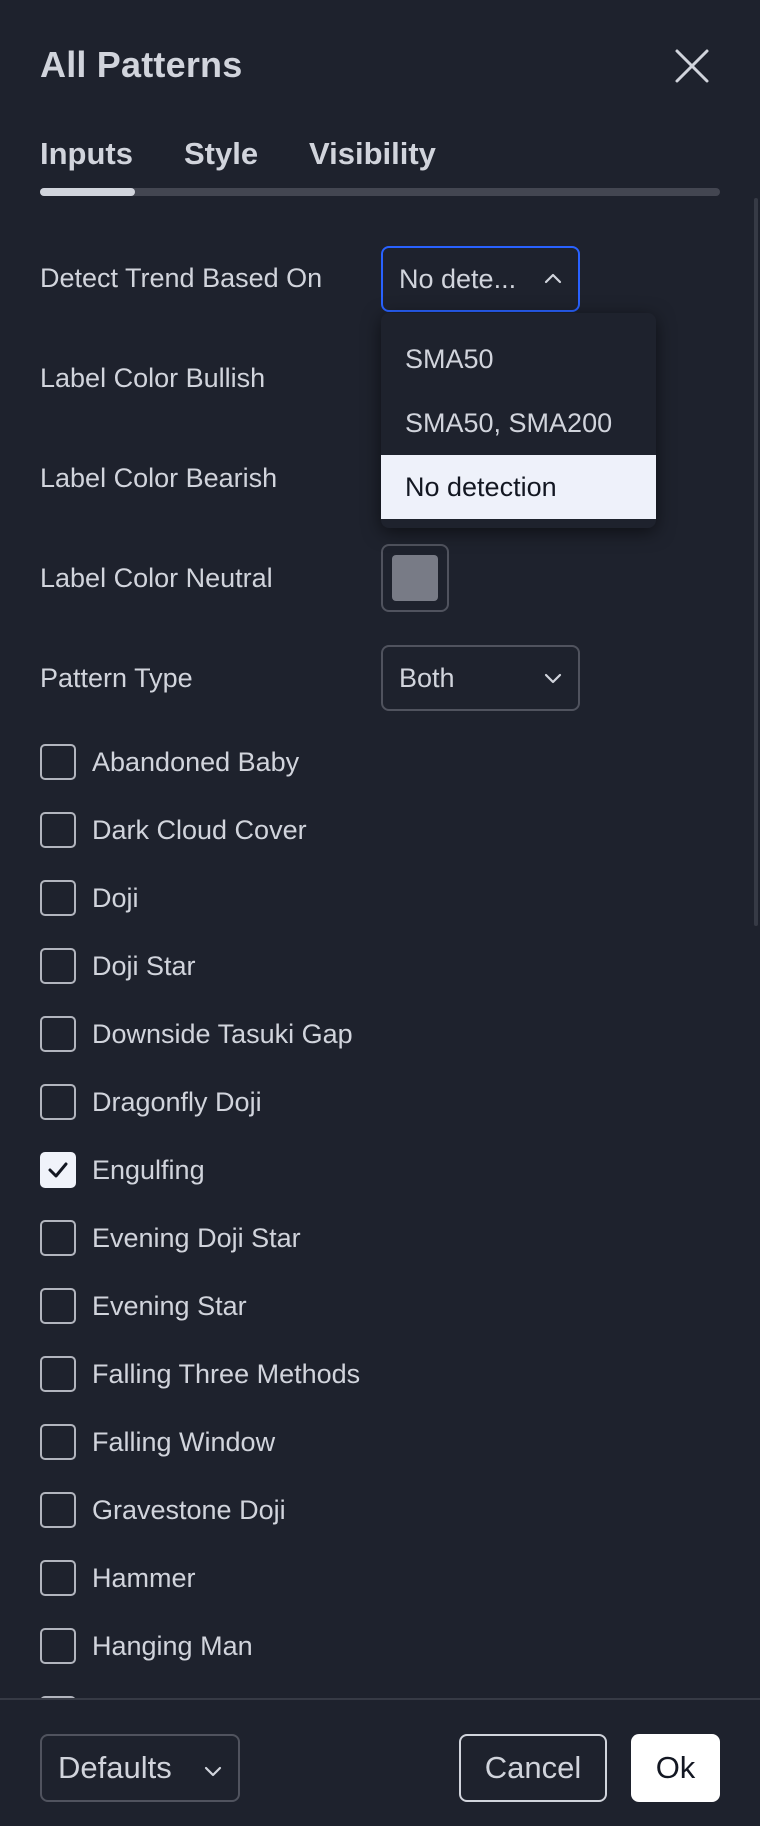 The width and height of the screenshot is (760, 1826). I want to click on pattern-checkbox-row: Dragonfly Doji, so click(151, 1102).